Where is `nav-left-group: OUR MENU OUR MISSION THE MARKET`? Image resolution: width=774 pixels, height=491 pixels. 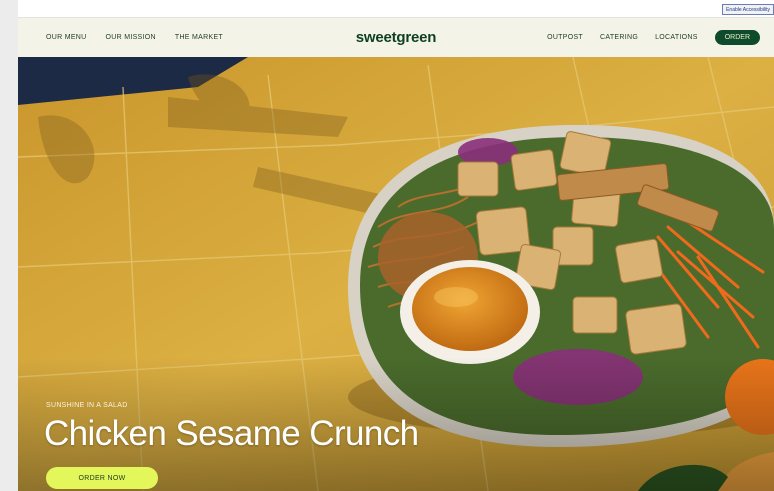 nav-left-group: OUR MENU OUR MISSION THE MARKET is located at coordinates (134, 37).